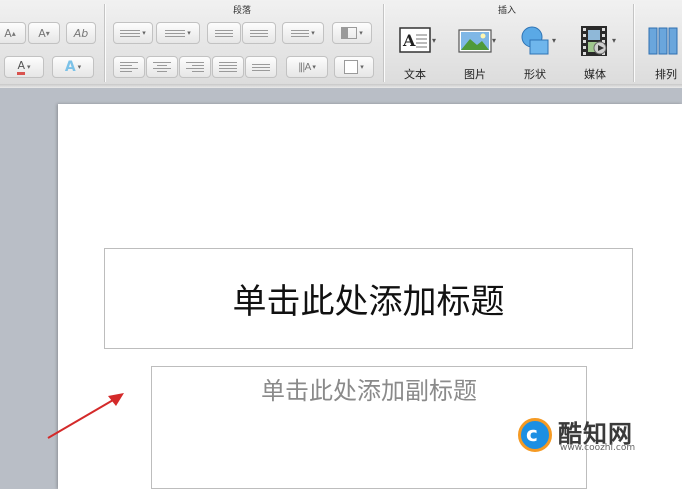  Describe the element at coordinates (70, 67) in the screenshot. I see `text-effect-icon: A` at that location.